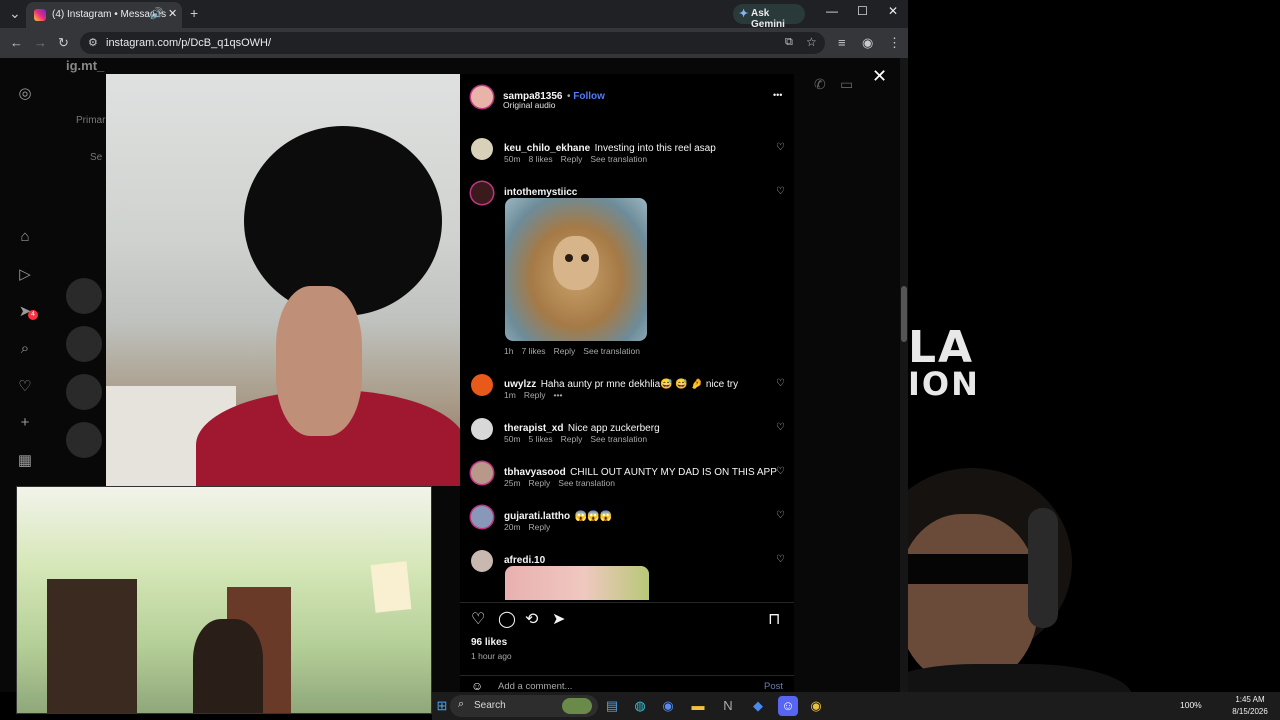  What do you see at coordinates (524, 560) in the screenshot?
I see `comment-username: afredi.10` at bounding box center [524, 560].